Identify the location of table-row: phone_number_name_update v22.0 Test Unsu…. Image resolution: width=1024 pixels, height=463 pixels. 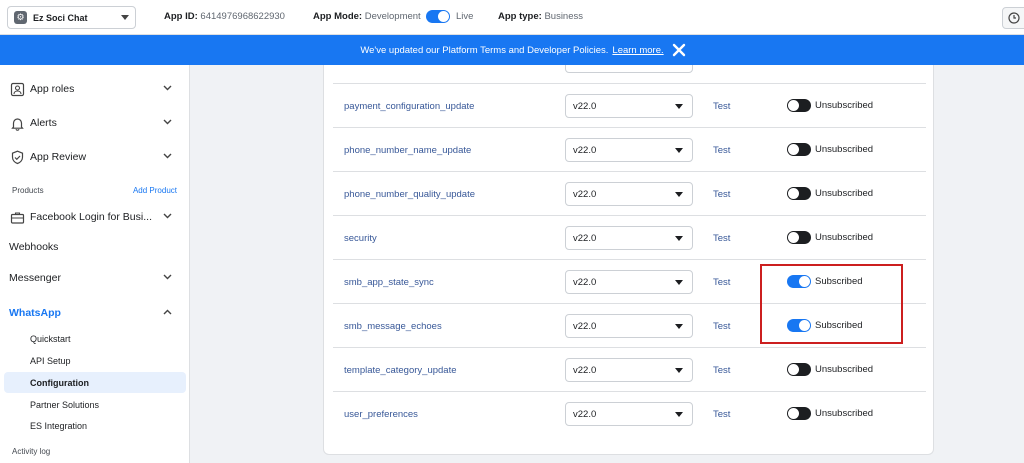
(629, 149).